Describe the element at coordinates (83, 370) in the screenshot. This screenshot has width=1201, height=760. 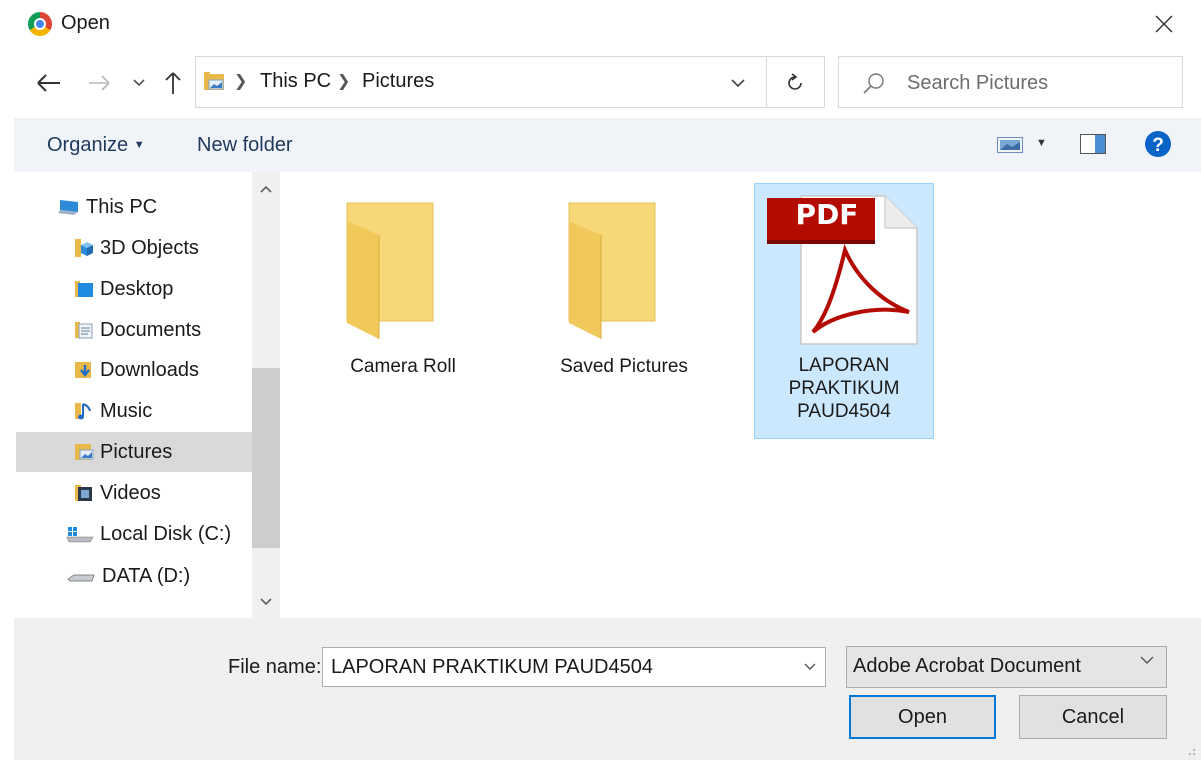
I see `downloads-folder-icon` at that location.